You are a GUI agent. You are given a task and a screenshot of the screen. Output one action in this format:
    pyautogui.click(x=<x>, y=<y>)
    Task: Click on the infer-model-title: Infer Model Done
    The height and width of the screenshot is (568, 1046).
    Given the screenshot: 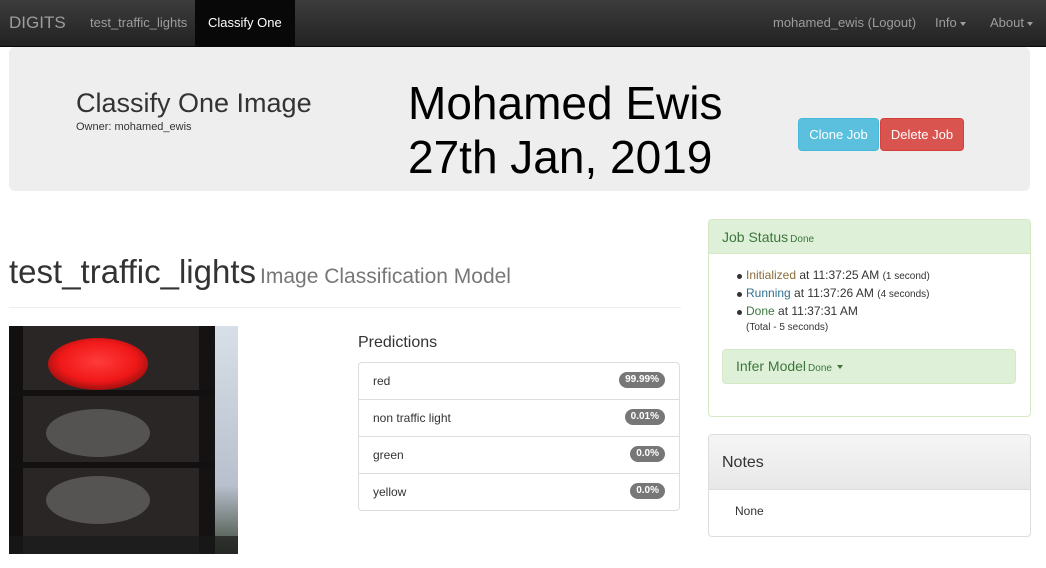 What is the action you would take?
    pyautogui.click(x=789, y=366)
    